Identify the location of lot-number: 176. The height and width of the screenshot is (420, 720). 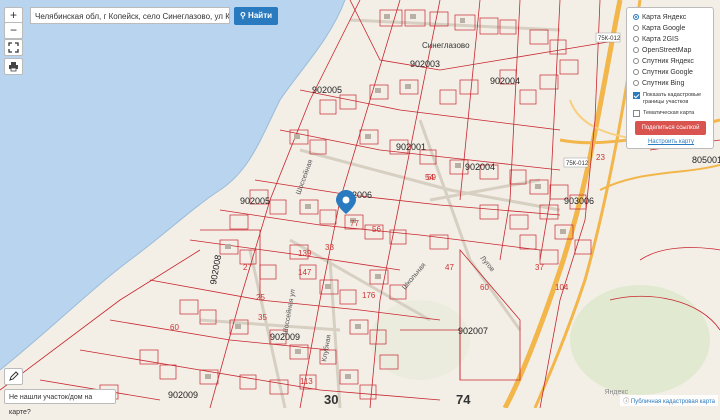
(369, 295).